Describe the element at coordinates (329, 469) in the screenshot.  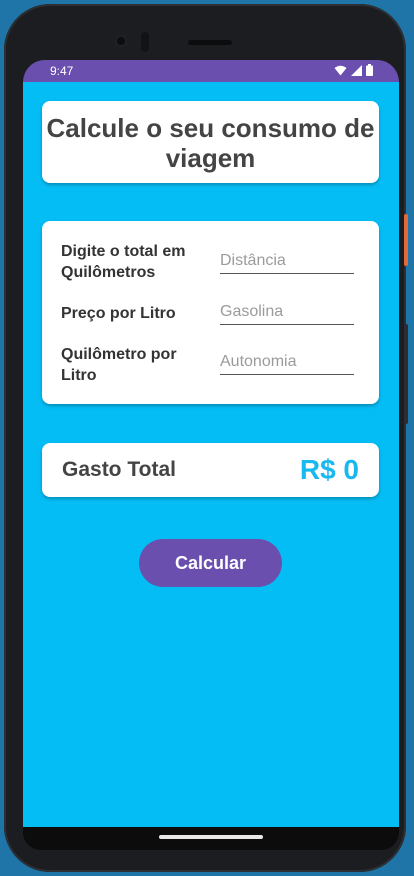
I see `total-value: R$ 0` at that location.